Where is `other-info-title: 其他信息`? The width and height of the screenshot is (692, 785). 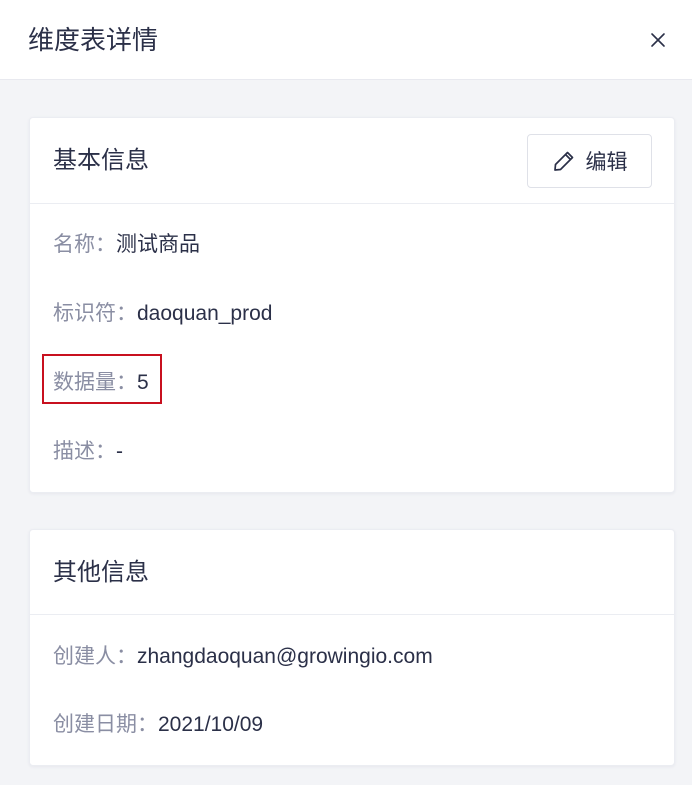
other-info-title: 其他信息 is located at coordinates (101, 572).